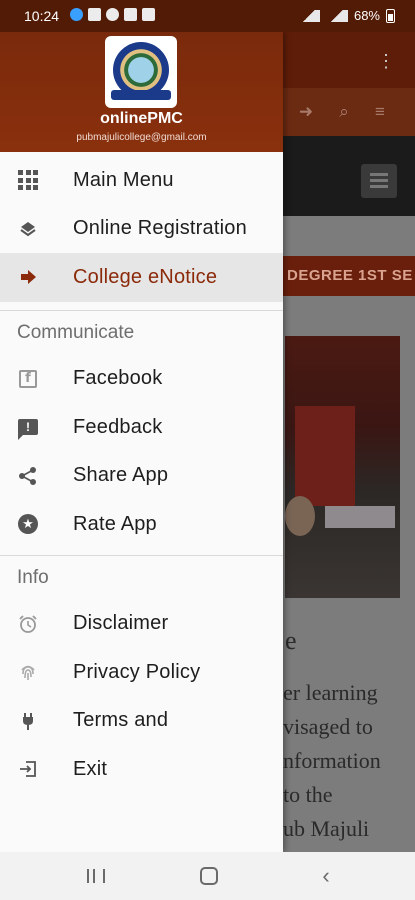 The image size is (415, 900). I want to click on check-notification-icon, so click(94, 14).